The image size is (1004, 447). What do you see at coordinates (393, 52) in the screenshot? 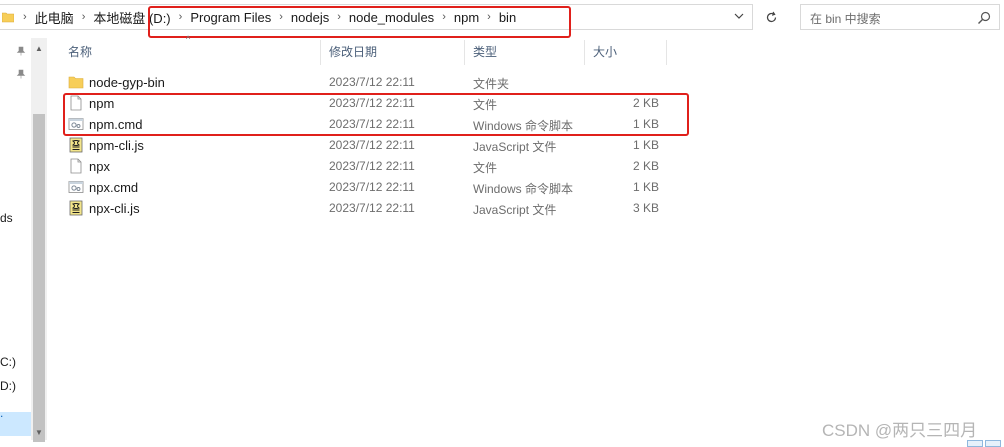
I see `column-header-date: 修改日期` at bounding box center [393, 52].